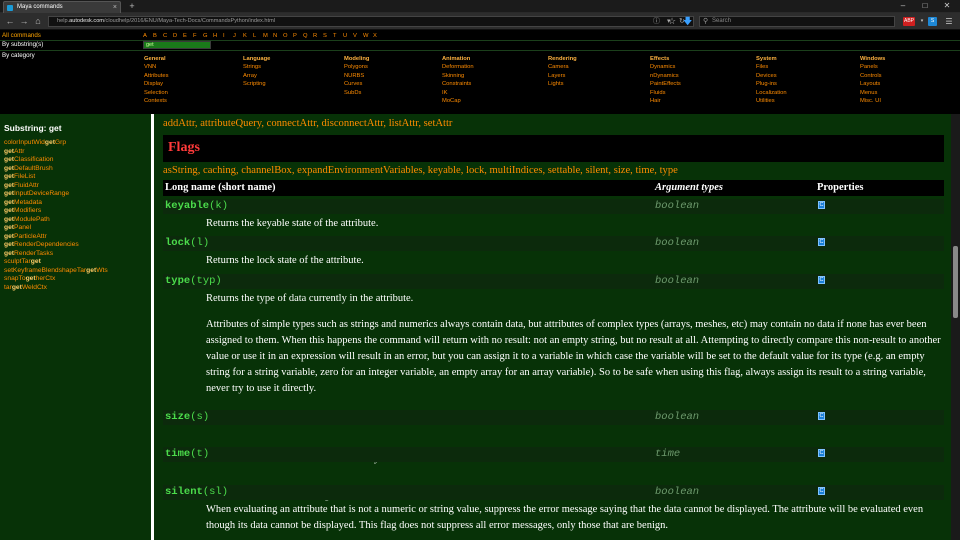 This screenshot has width=960, height=540. Describe the element at coordinates (872, 76) in the screenshot. I see `category-link: Controls` at that location.